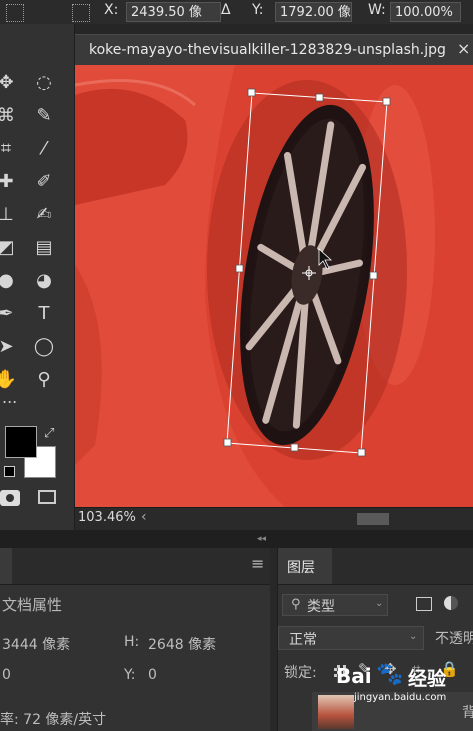 The width and height of the screenshot is (473, 731). What do you see at coordinates (351, 638) in the screenshot?
I see `blend-mode-dropdown: 正常 ⌄` at bounding box center [351, 638].